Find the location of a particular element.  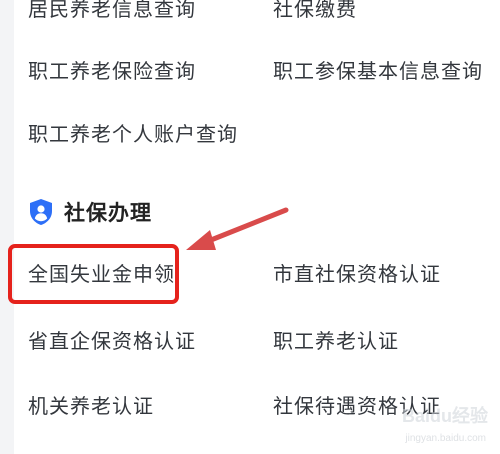

watermark-logo: Baidu经验 is located at coordinates (444, 416).